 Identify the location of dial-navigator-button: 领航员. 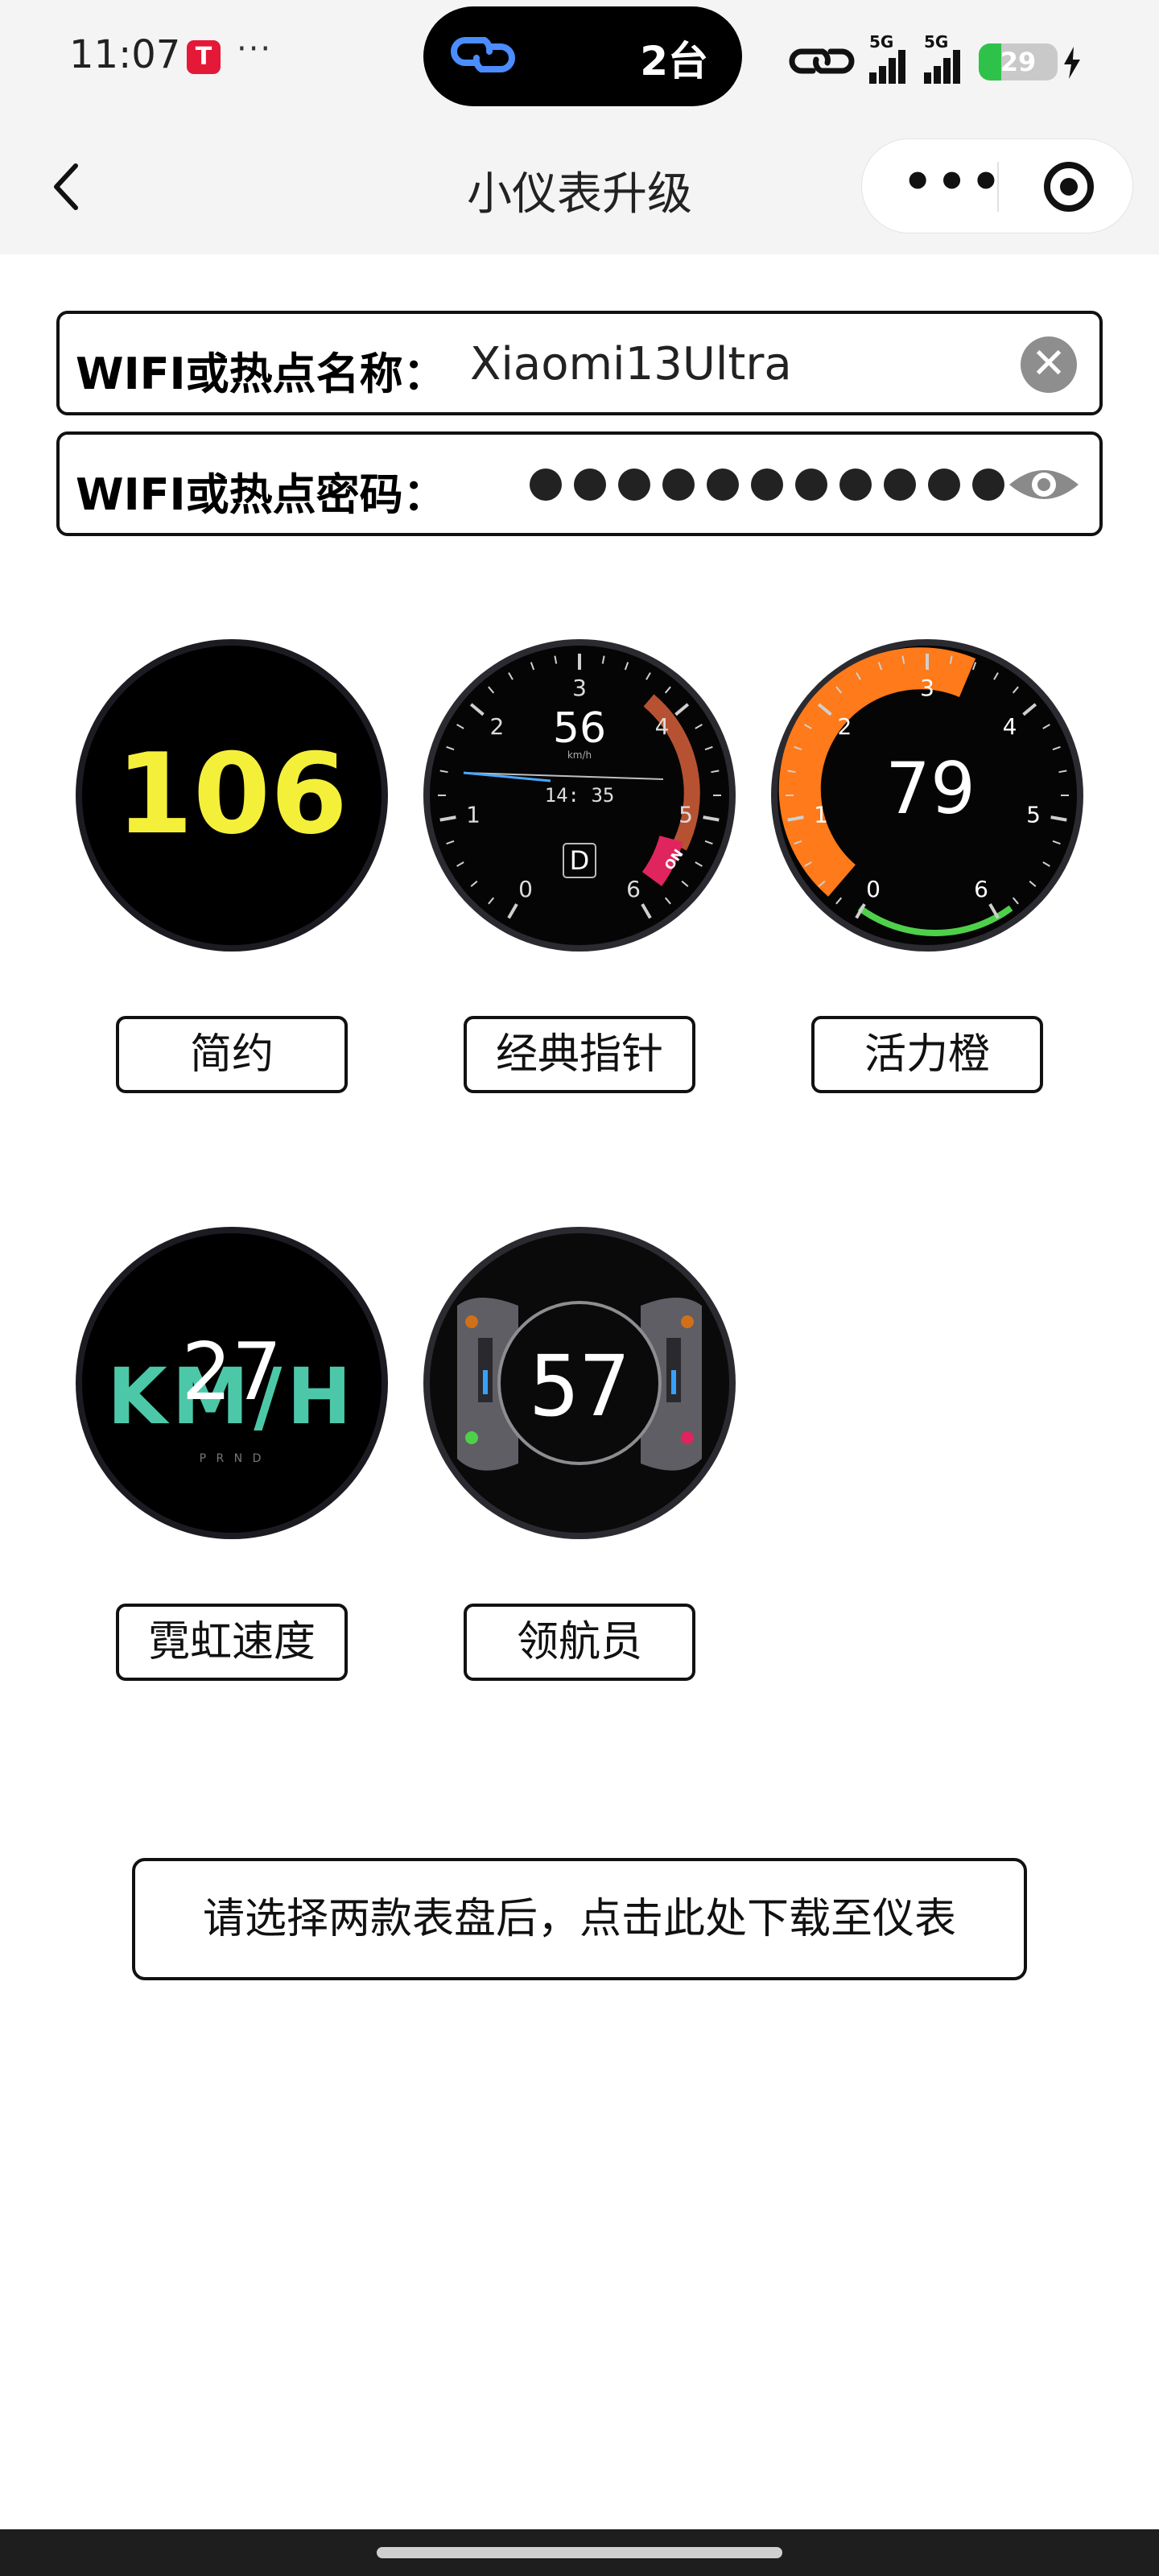
(579, 1642).